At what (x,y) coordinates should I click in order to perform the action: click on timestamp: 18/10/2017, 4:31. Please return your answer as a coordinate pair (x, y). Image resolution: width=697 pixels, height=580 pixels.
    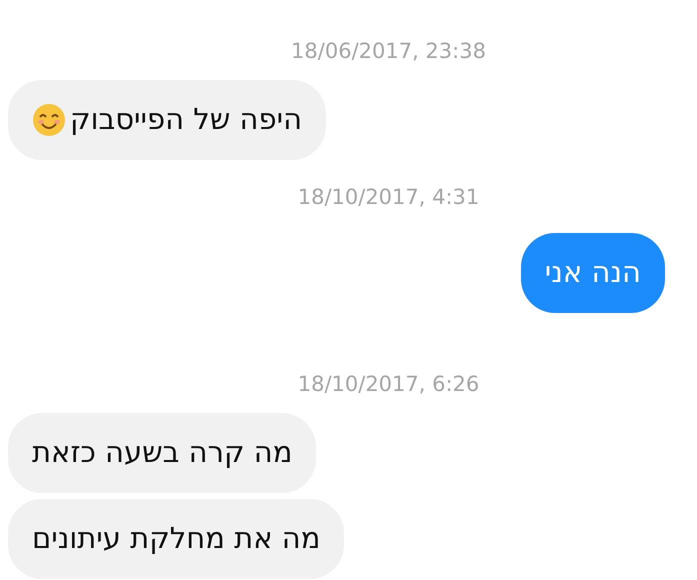
    Looking at the image, I should click on (389, 197).